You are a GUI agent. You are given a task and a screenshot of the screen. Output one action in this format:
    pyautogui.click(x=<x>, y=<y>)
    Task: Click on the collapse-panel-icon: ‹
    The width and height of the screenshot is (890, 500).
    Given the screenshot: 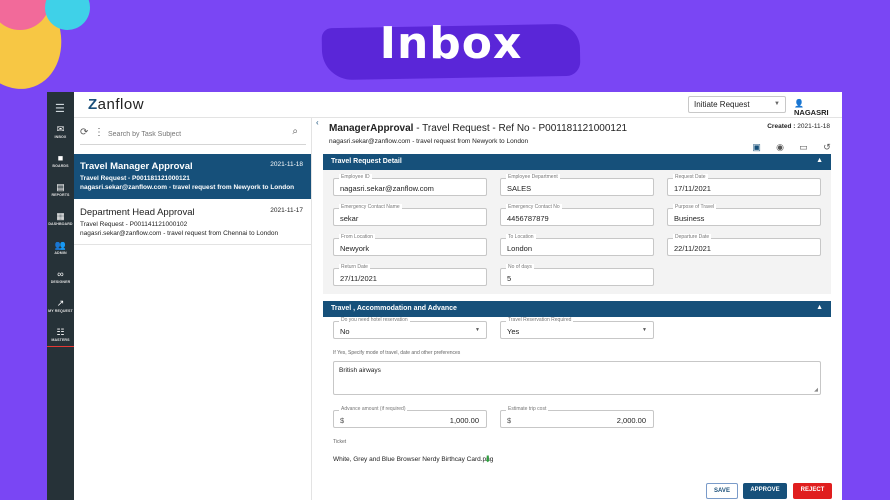 What is the action you would take?
    pyautogui.click(x=317, y=122)
    